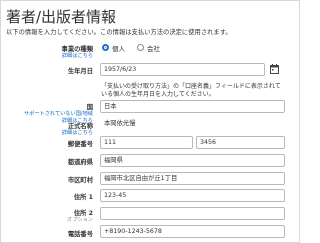 The image size is (320, 243). Describe the element at coordinates (192, 231) in the screenshot. I see `phone-input: +8190-1243-5678` at that location.